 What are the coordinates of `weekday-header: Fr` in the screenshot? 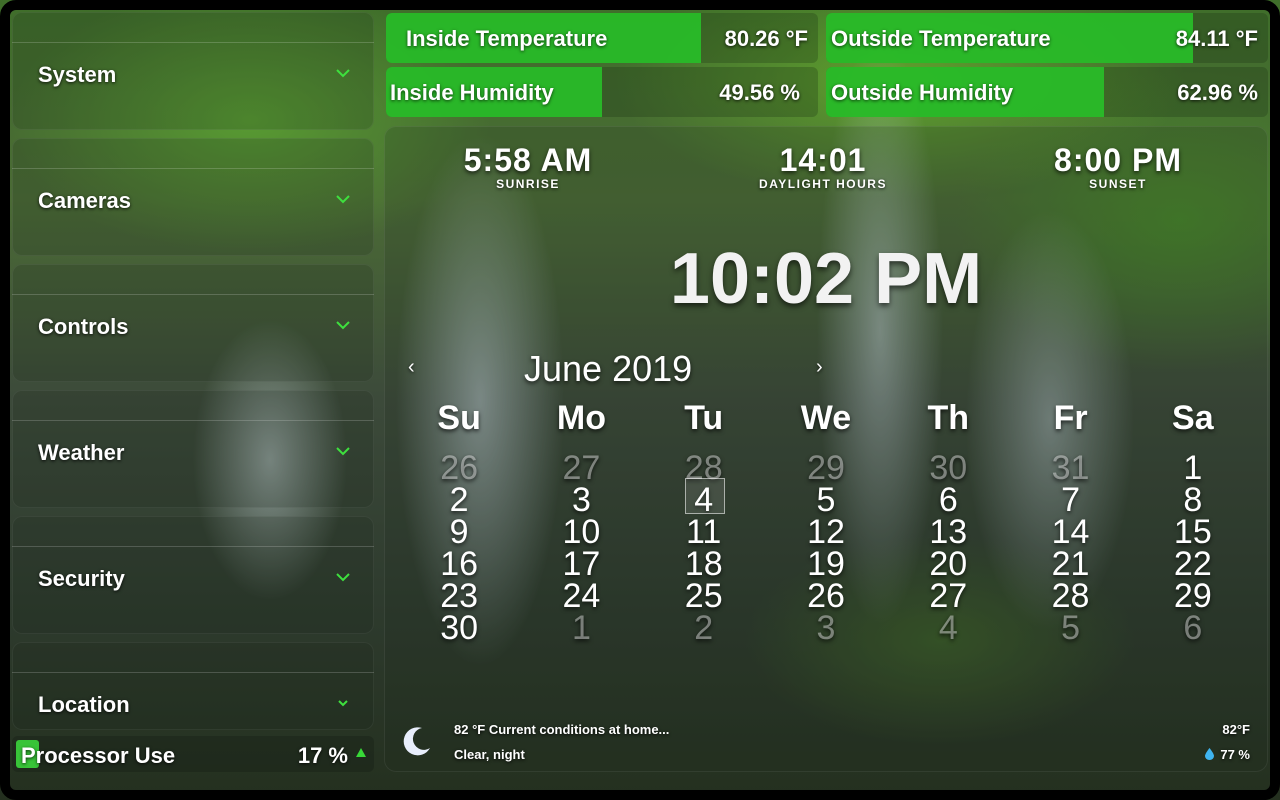 It's located at (1070, 418).